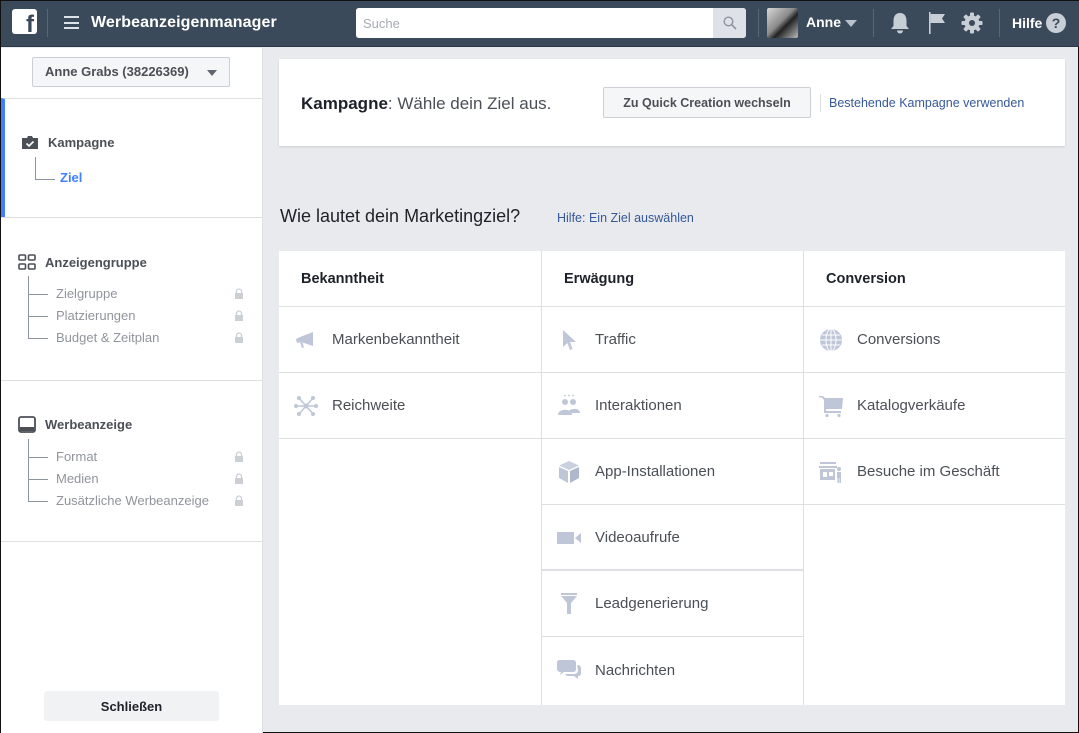 This screenshot has width=1079, height=733. I want to click on quick-creation-button: Zu Quick Creation wechseln, so click(707, 102).